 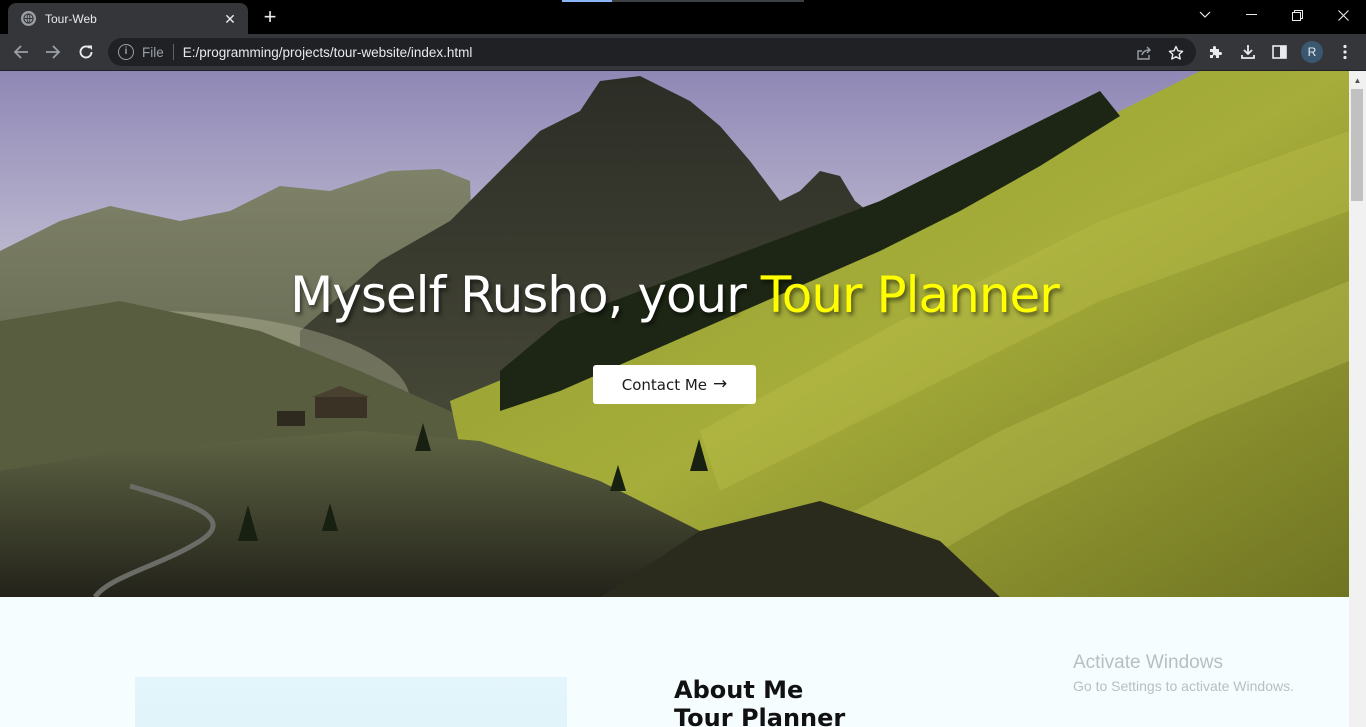 I want to click on puzzle-icon, so click(x=1216, y=52).